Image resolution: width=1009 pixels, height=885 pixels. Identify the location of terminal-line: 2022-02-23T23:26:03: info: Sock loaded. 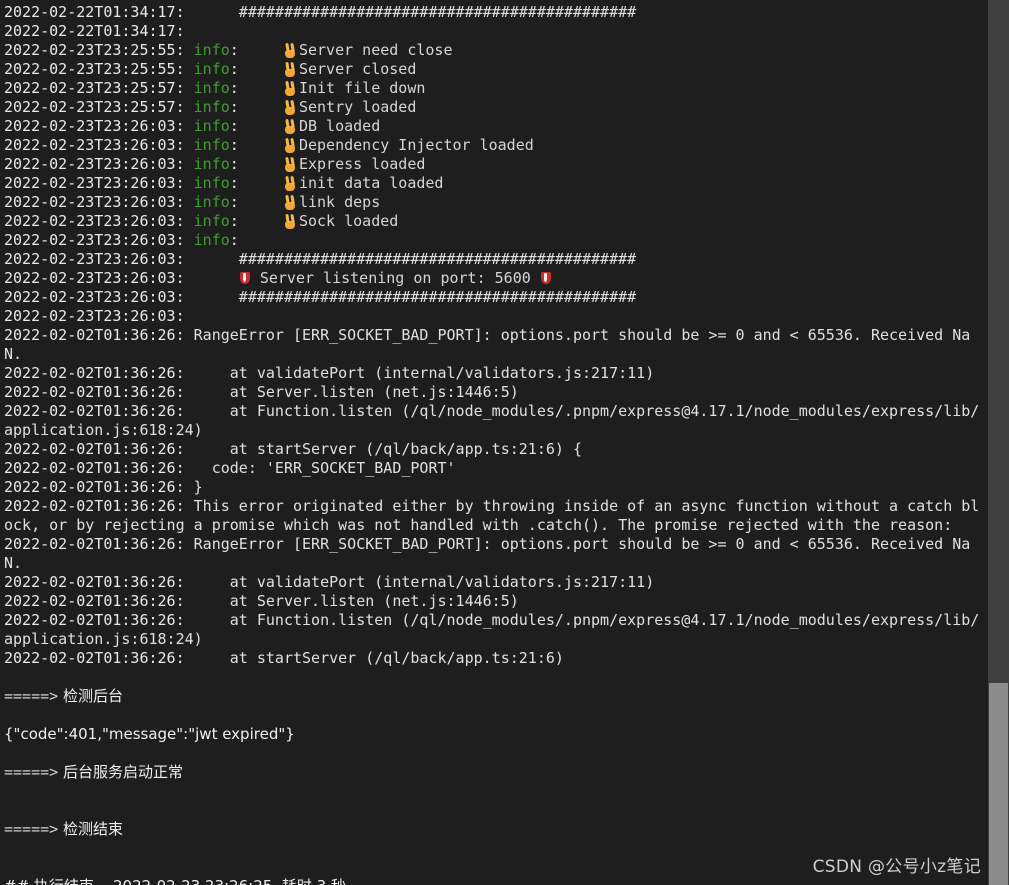
(496, 221).